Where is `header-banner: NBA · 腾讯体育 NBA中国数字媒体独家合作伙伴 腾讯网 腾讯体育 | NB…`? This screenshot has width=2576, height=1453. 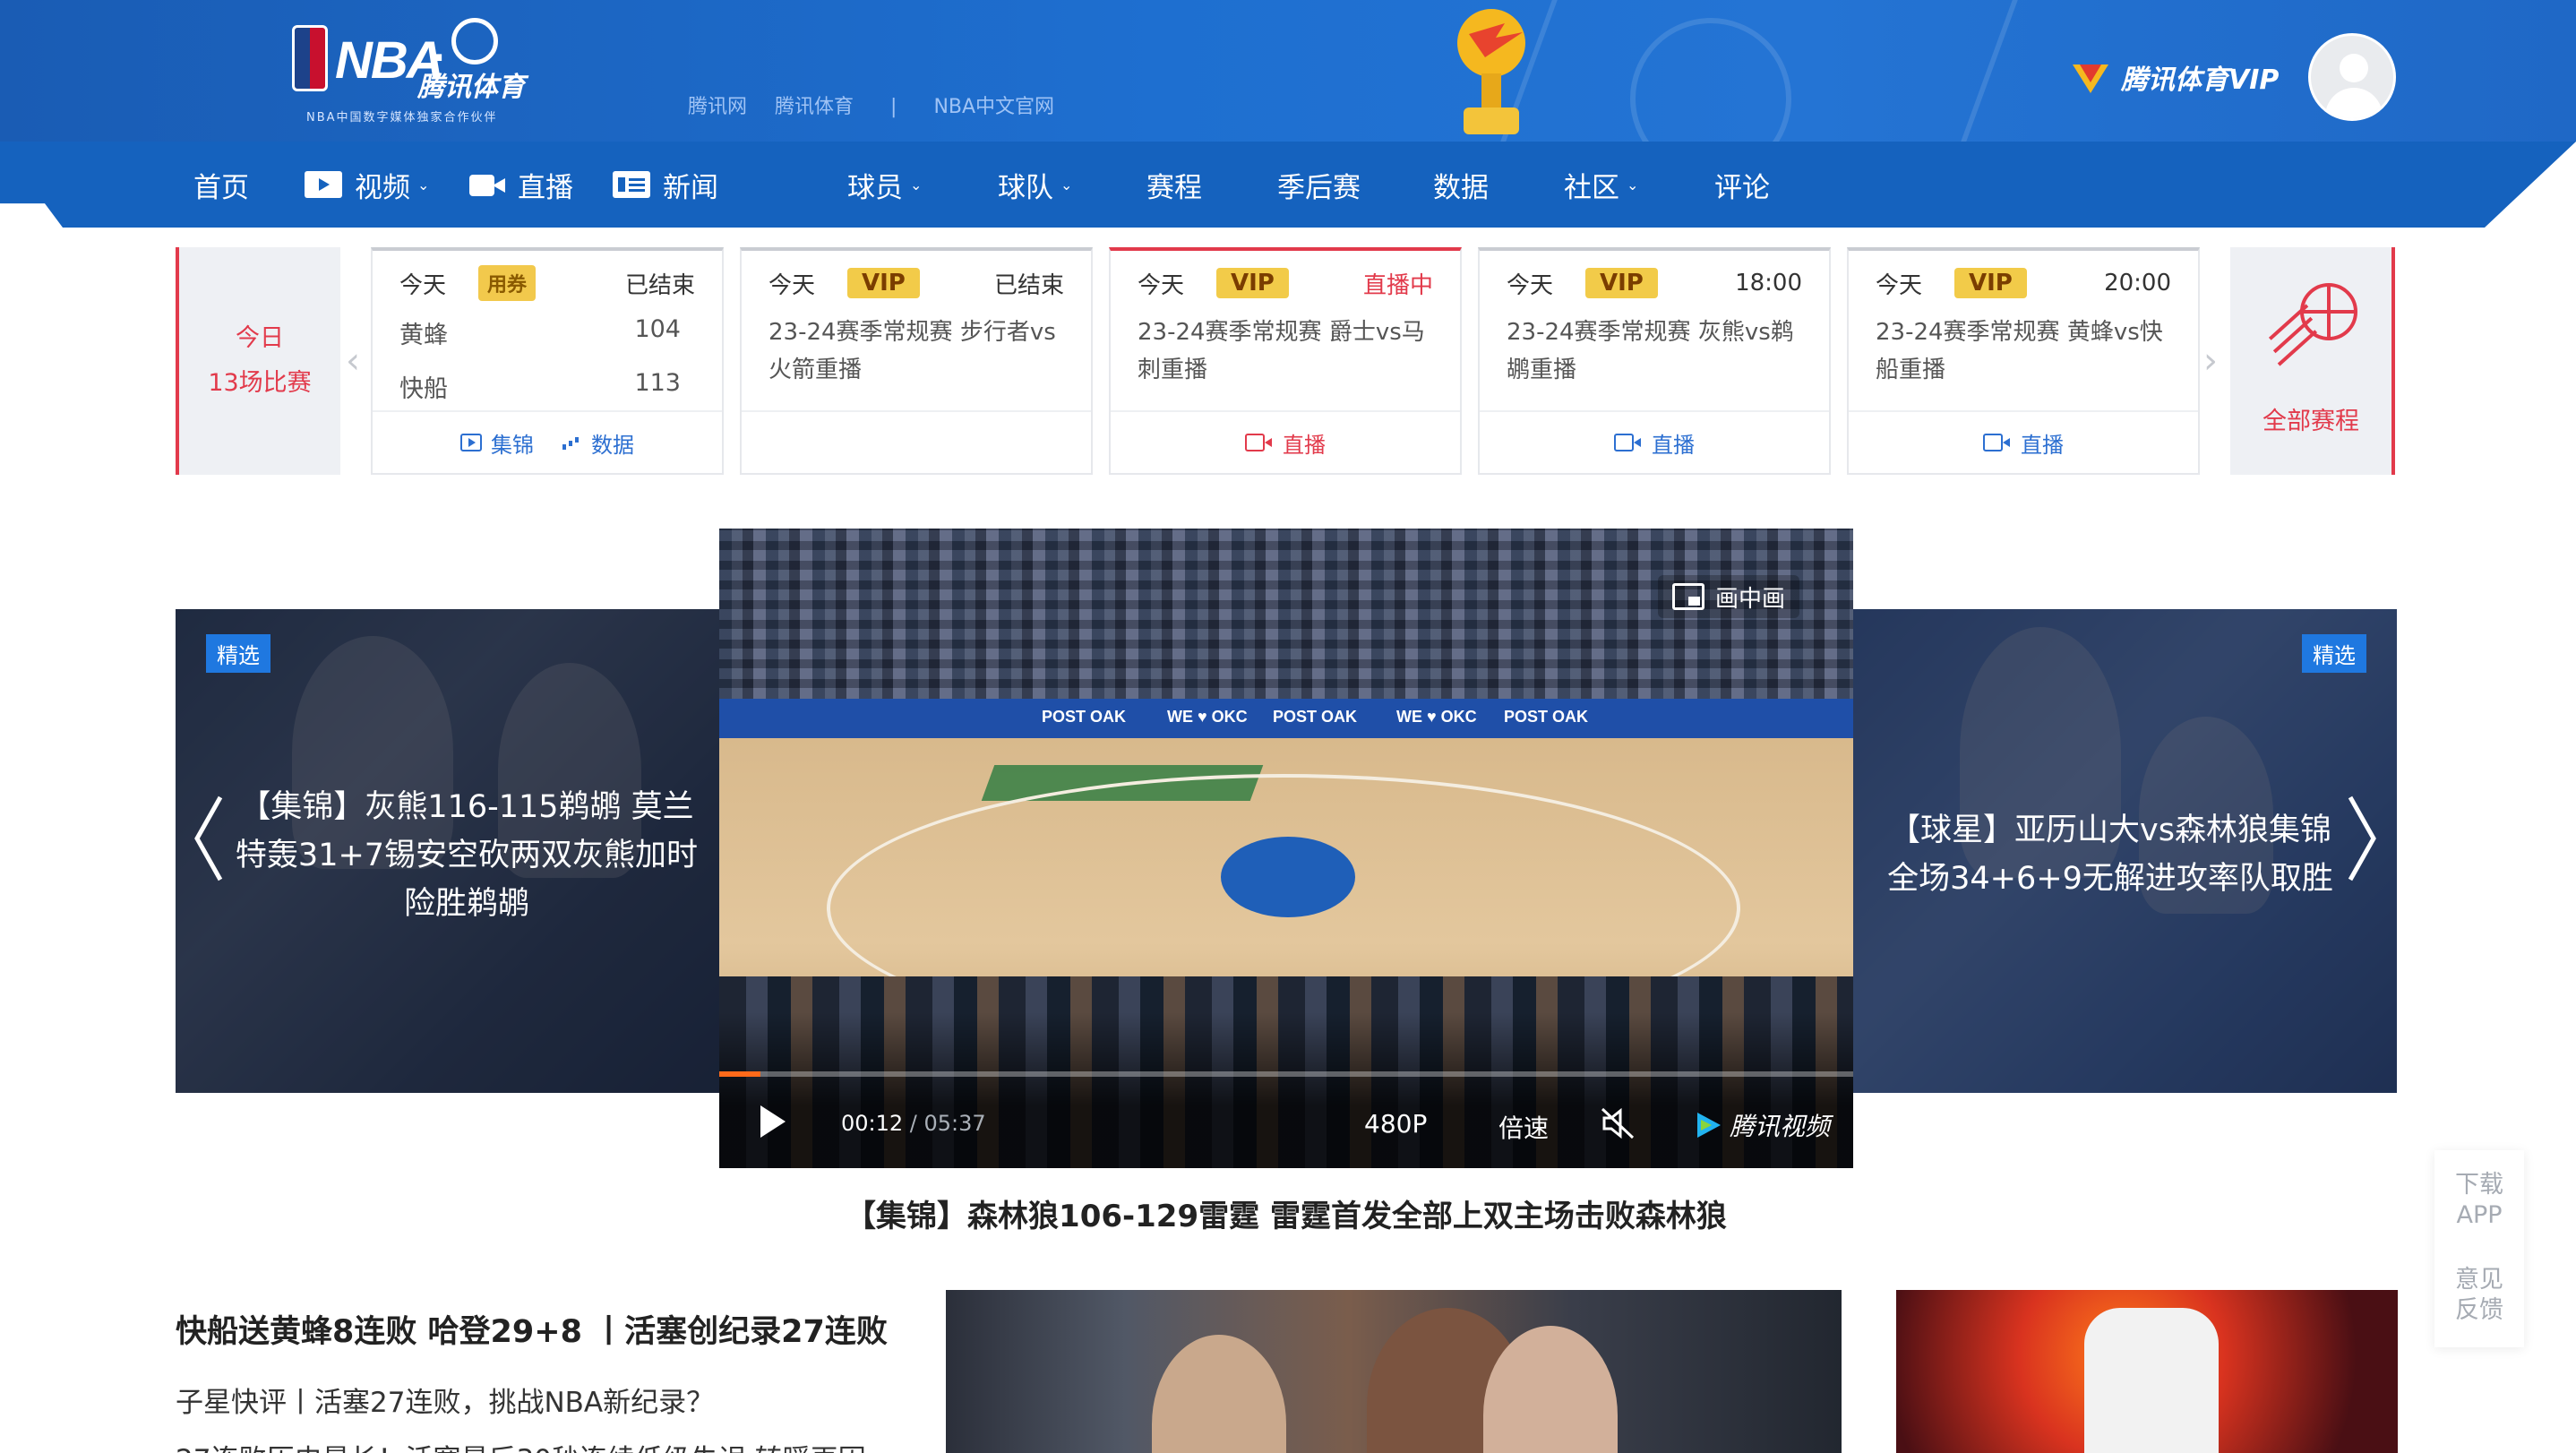 header-banner: NBA · 腾讯体育 NBA中国数字媒体独家合作伙伴 腾讯网 腾讯体育 | NB… is located at coordinates (1288, 71).